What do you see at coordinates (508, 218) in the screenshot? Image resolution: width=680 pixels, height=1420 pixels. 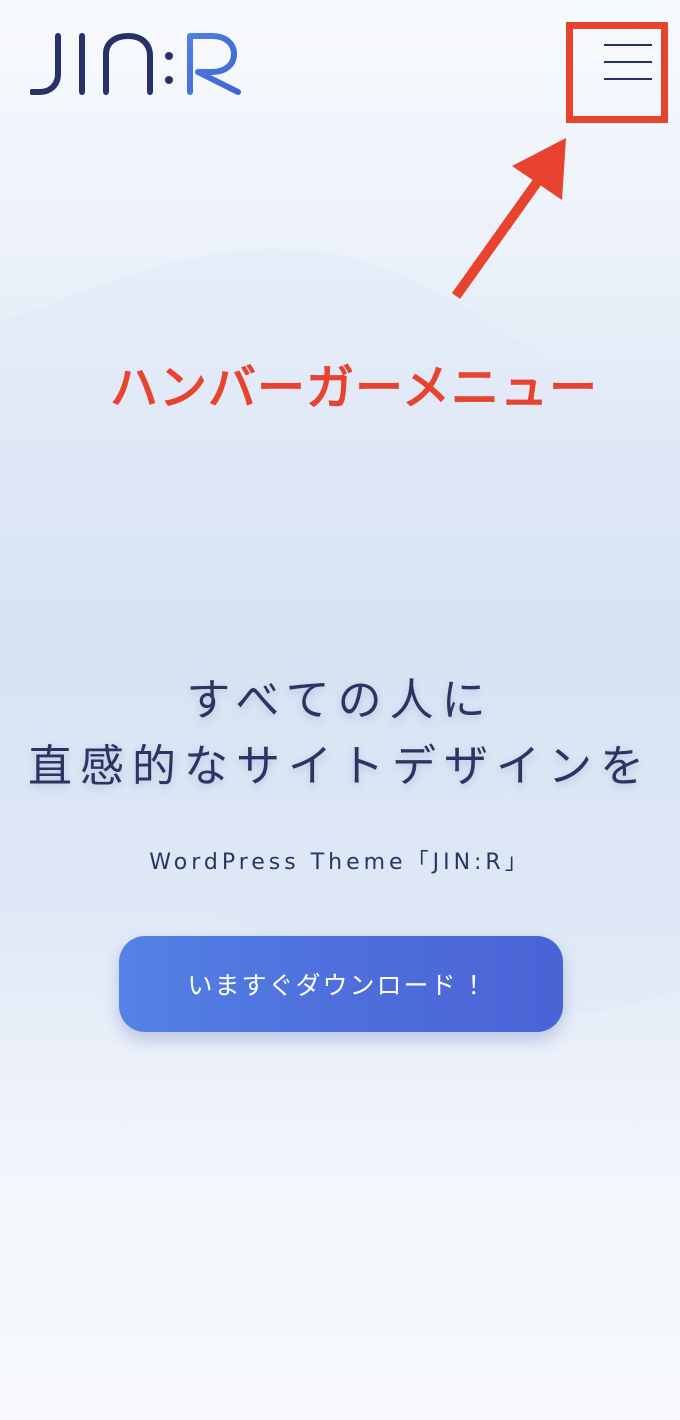 I see `annotation-arrow-icon` at bounding box center [508, 218].